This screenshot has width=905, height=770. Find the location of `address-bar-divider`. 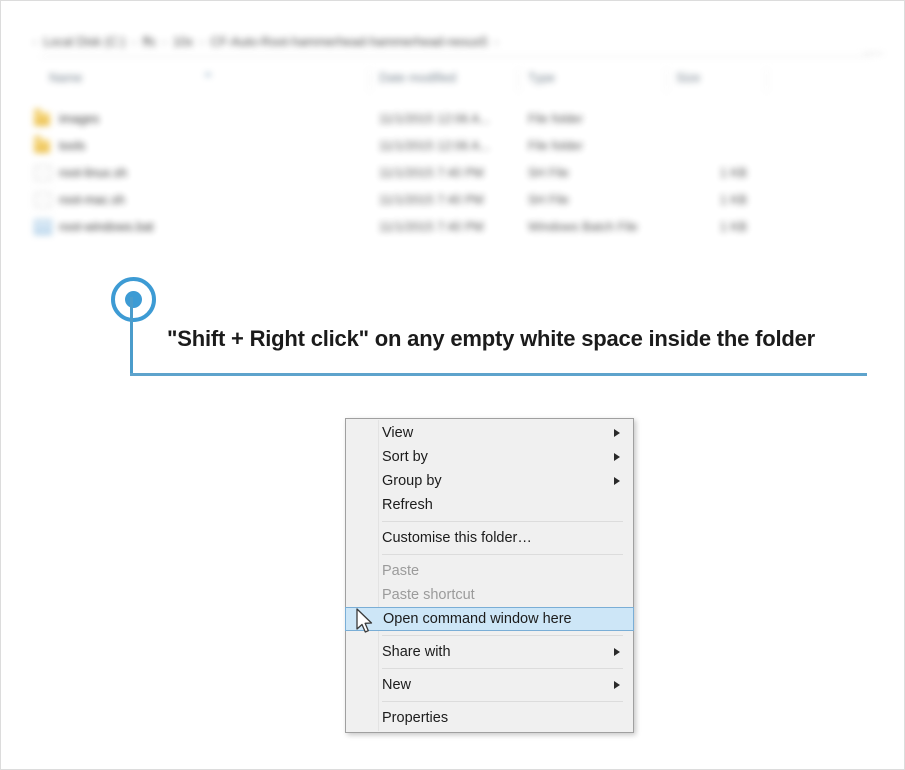

address-bar-divider is located at coordinates (456, 56).